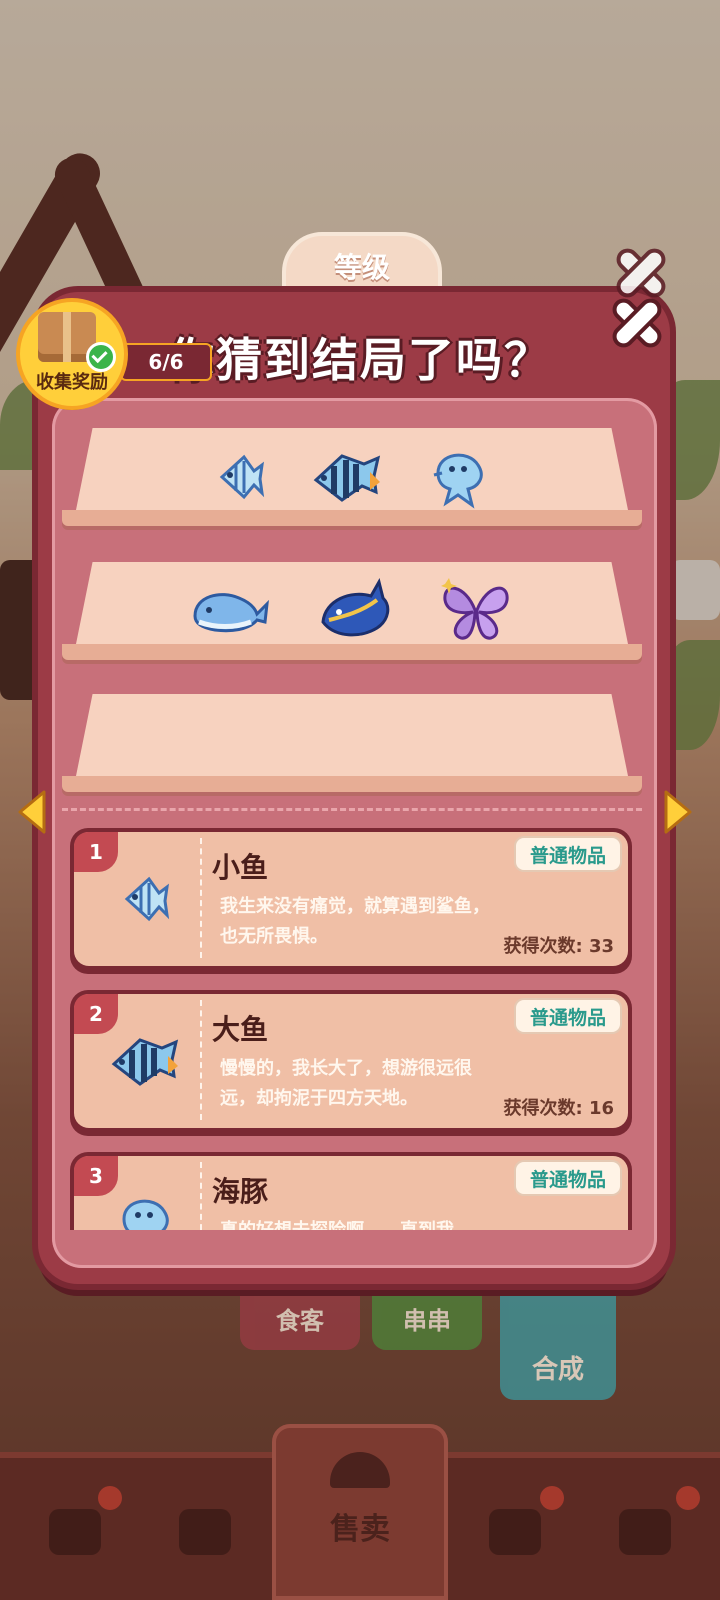 The image size is (720, 1600). What do you see at coordinates (351, 1191) in the screenshot?
I see `list-item: 3 海豚 普通物品 真的好想去探险啊……直到我` at bounding box center [351, 1191].